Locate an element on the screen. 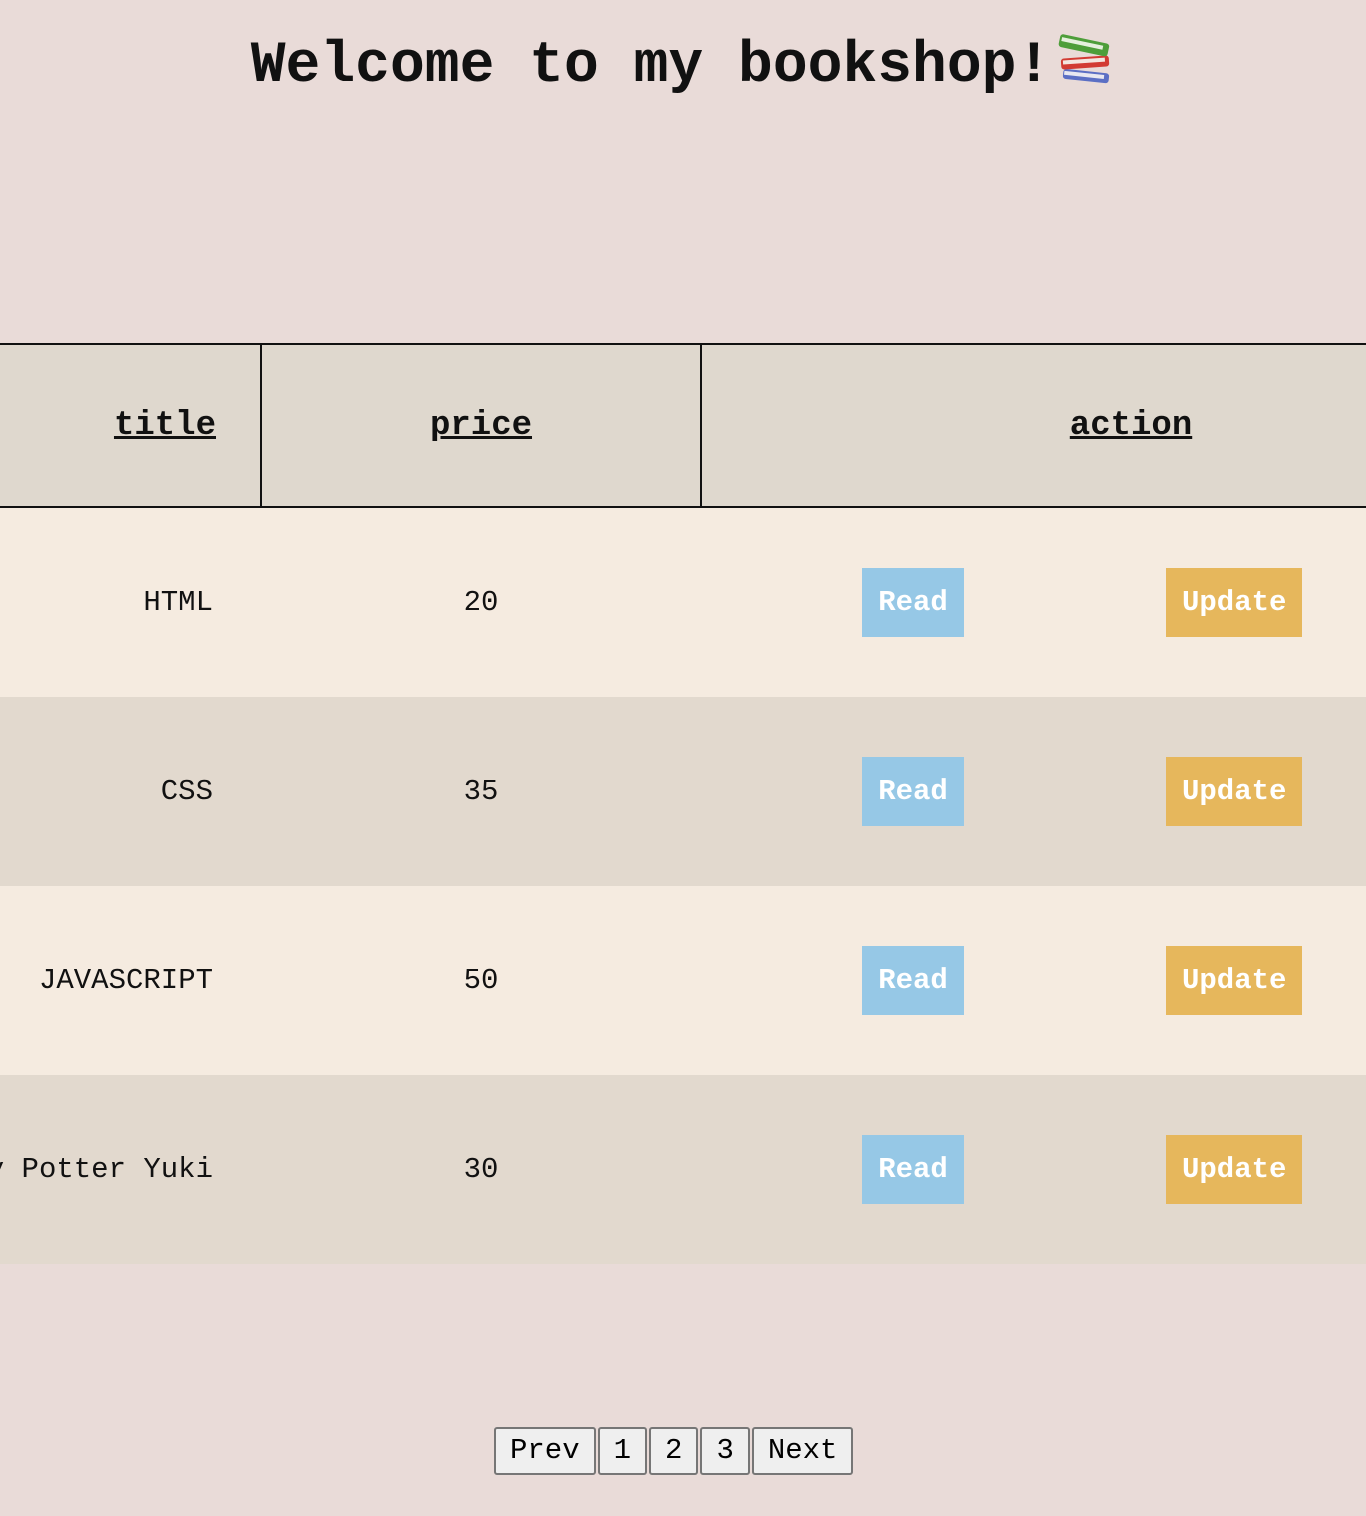  table-header-row: title price action is located at coordinates (683, 425).